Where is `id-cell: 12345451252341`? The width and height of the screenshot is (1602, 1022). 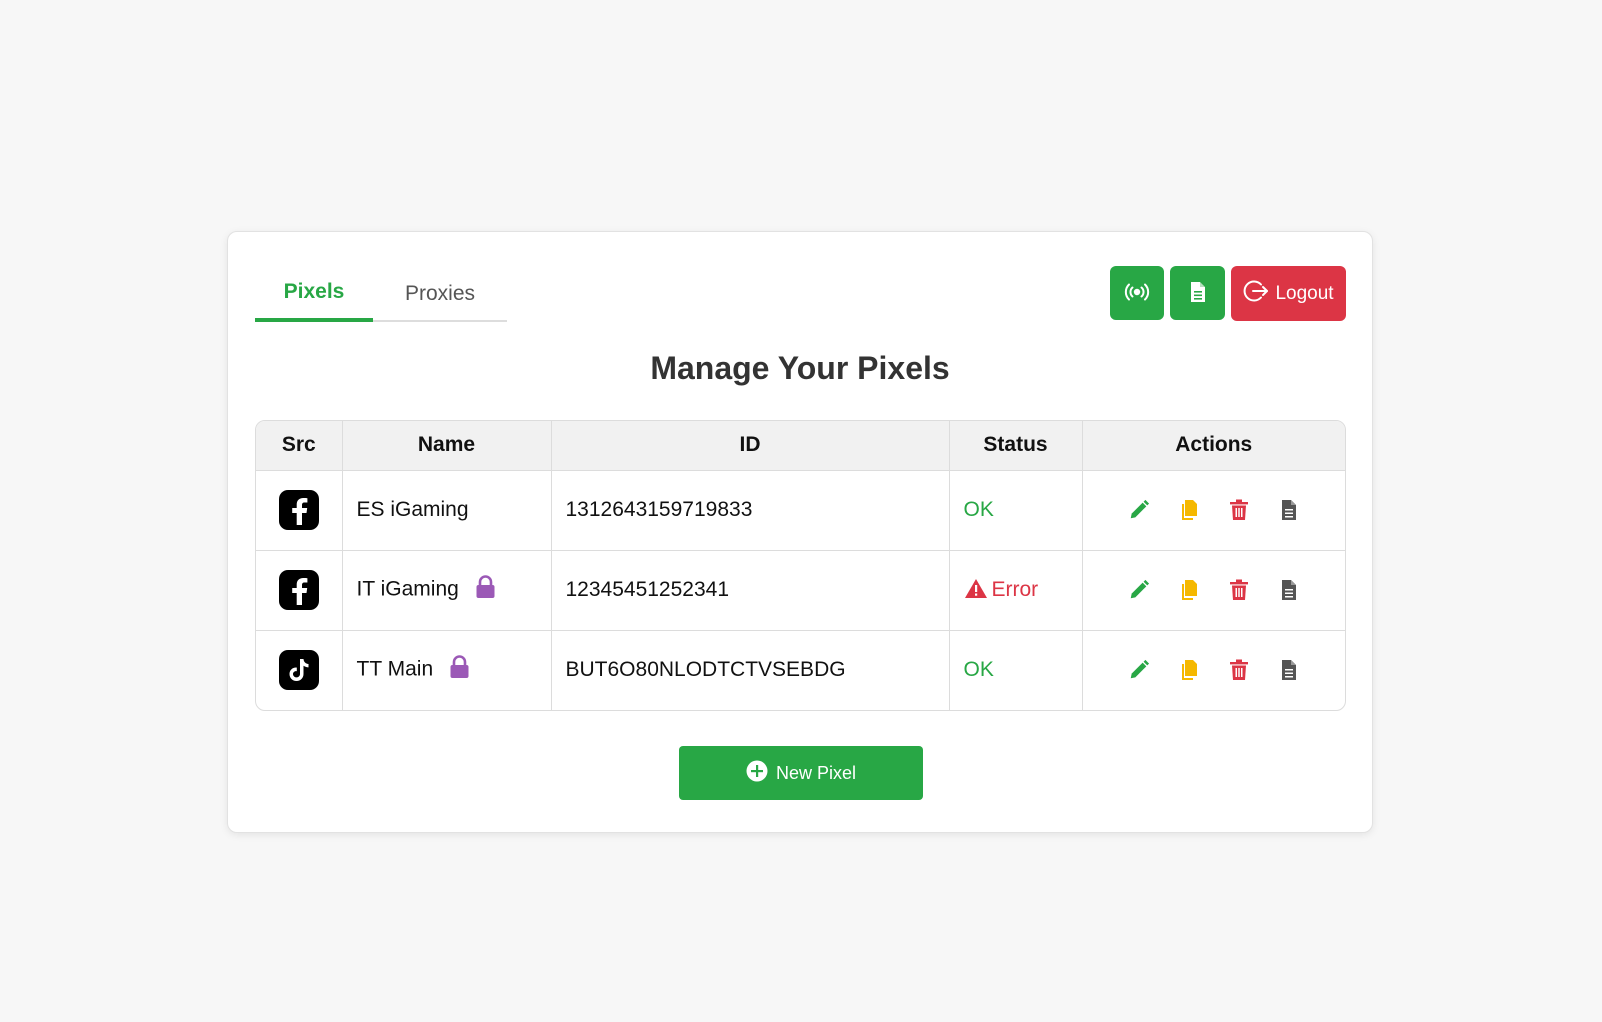
id-cell: 12345451252341 is located at coordinates (750, 590).